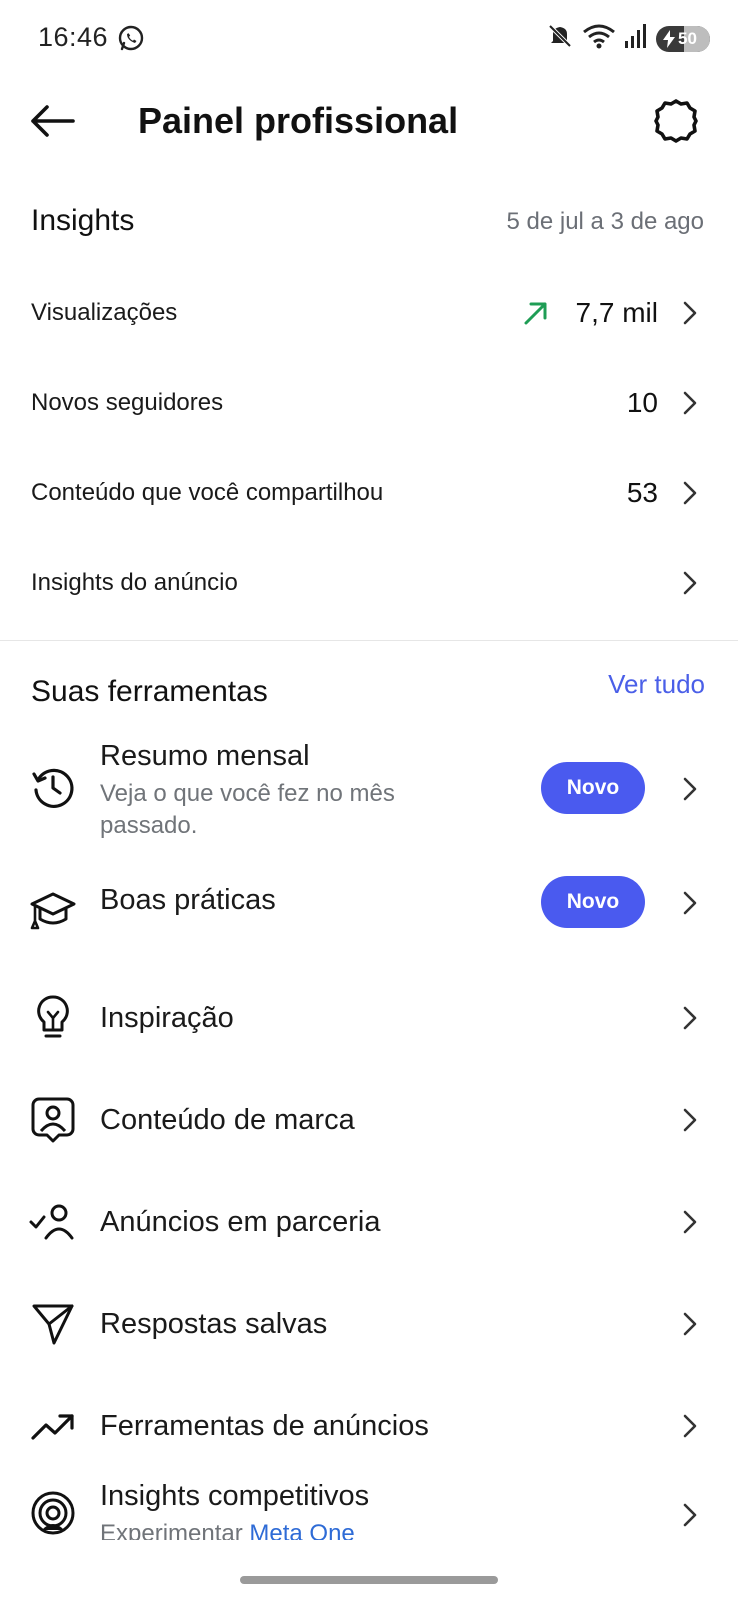  What do you see at coordinates (53, 1513) in the screenshot?
I see `target-icon` at bounding box center [53, 1513].